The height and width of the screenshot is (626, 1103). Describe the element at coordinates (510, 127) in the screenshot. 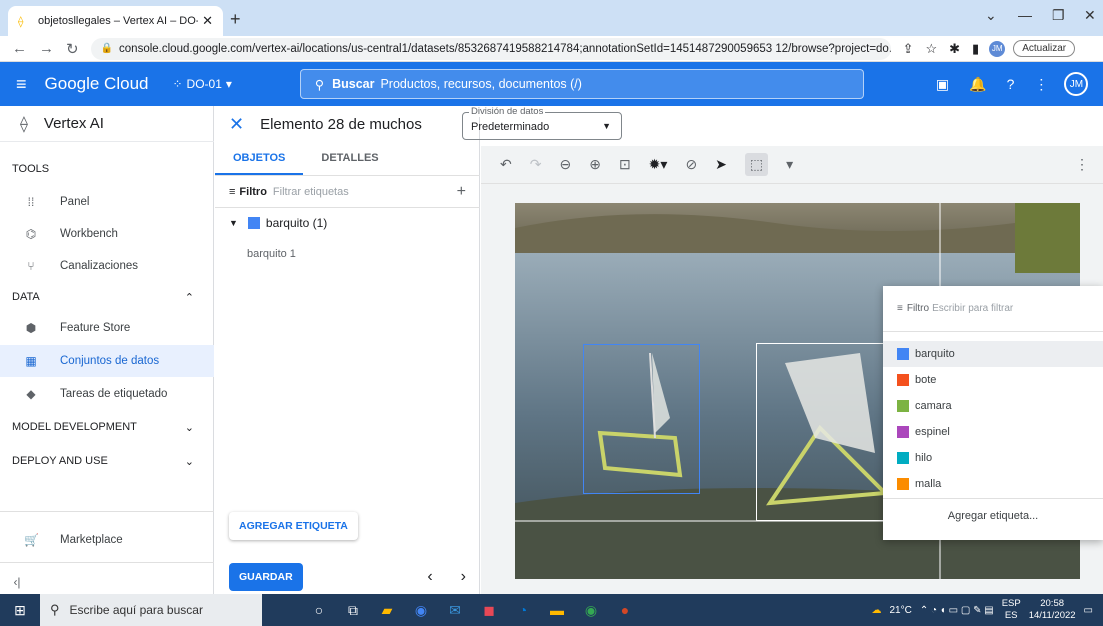

I see `data-split-value: Predeterminado` at that location.